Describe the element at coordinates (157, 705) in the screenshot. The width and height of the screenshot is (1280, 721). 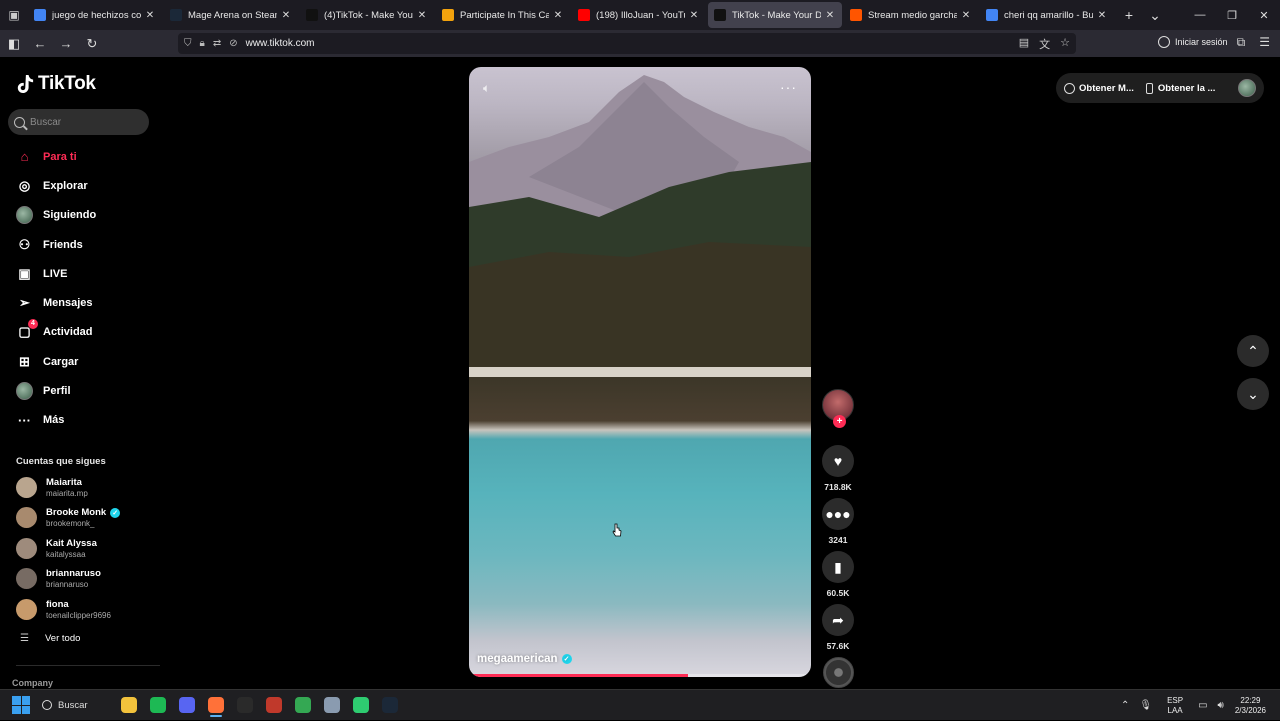
I see `spotify-icon` at that location.